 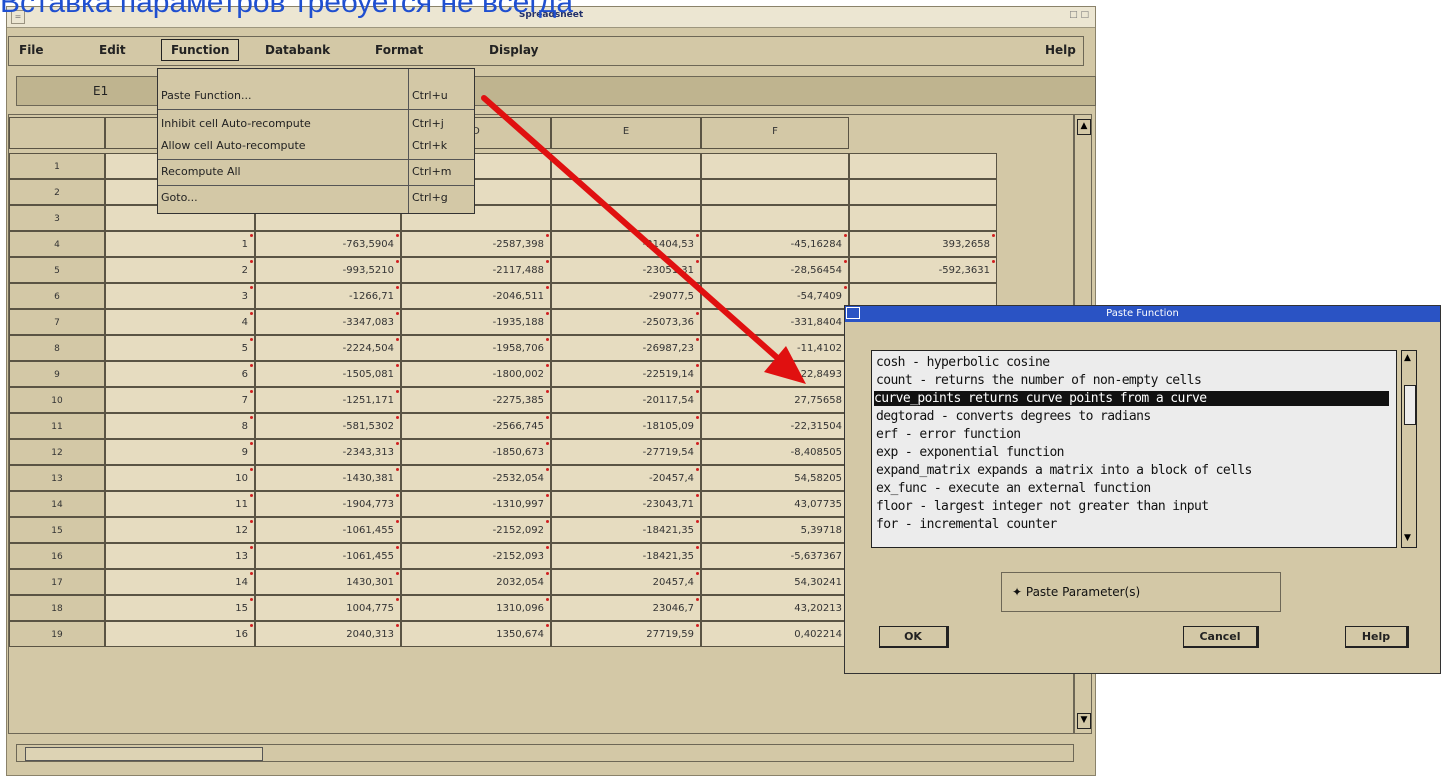 What do you see at coordinates (180, 478) in the screenshot?
I see `table-cell: 10` at bounding box center [180, 478].